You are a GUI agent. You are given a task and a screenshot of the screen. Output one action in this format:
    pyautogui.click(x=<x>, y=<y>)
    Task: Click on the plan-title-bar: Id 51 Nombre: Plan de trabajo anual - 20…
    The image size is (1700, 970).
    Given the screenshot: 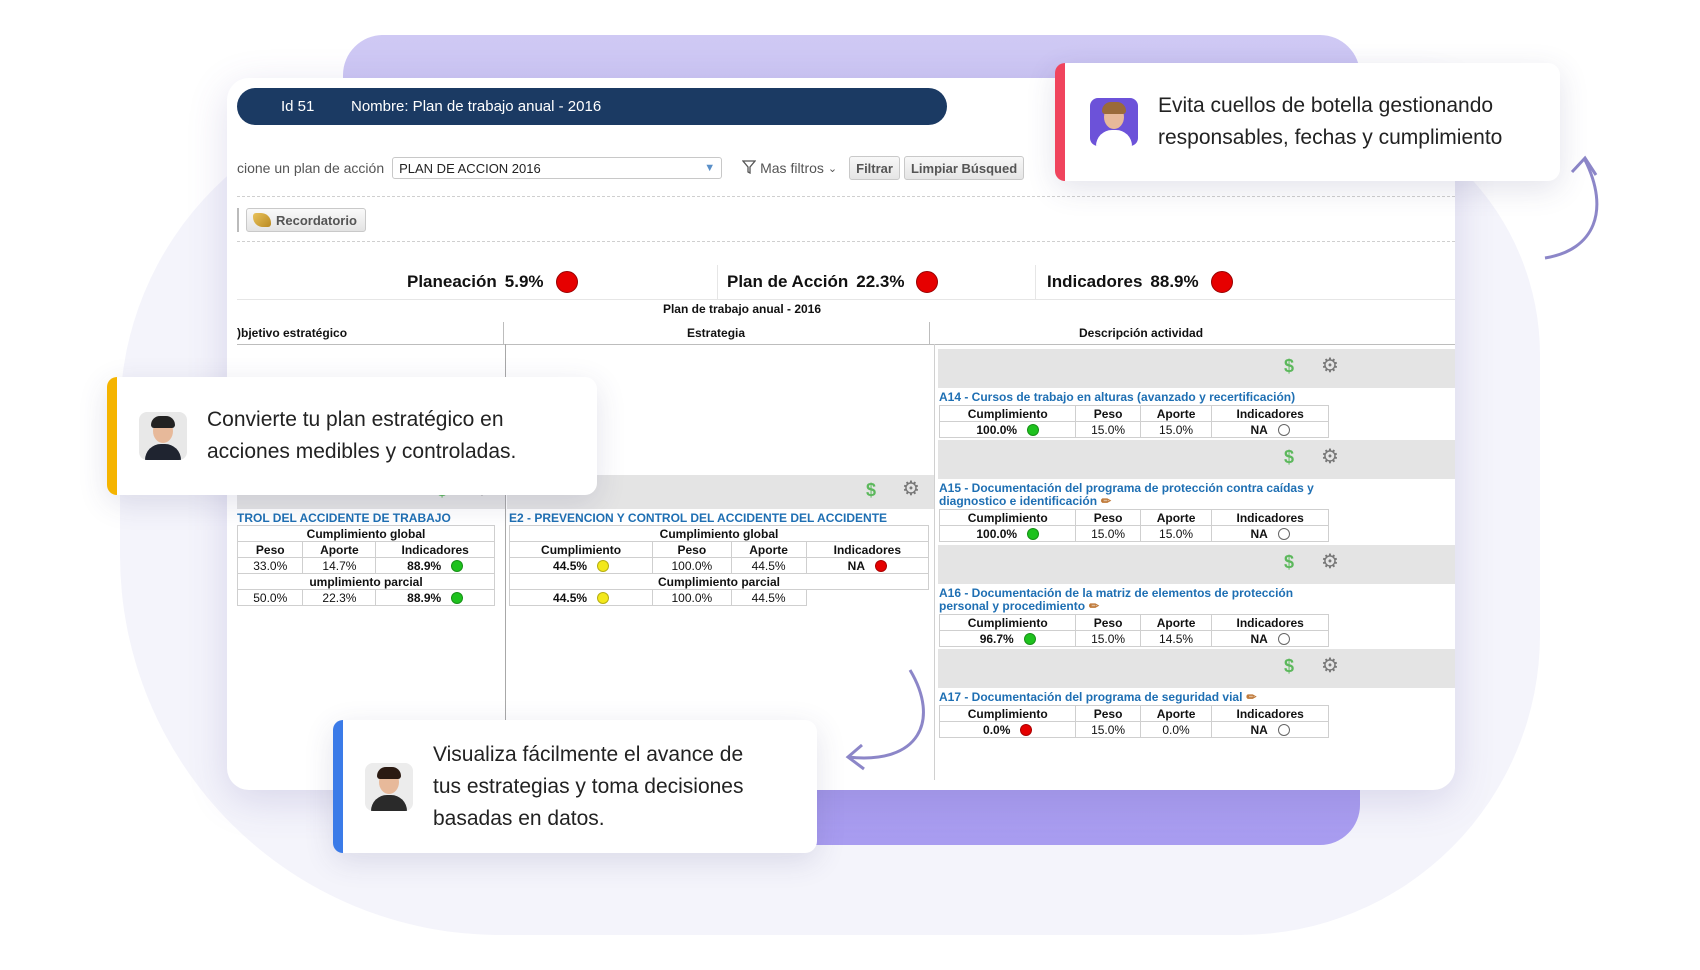 What is the action you would take?
    pyautogui.click(x=592, y=106)
    